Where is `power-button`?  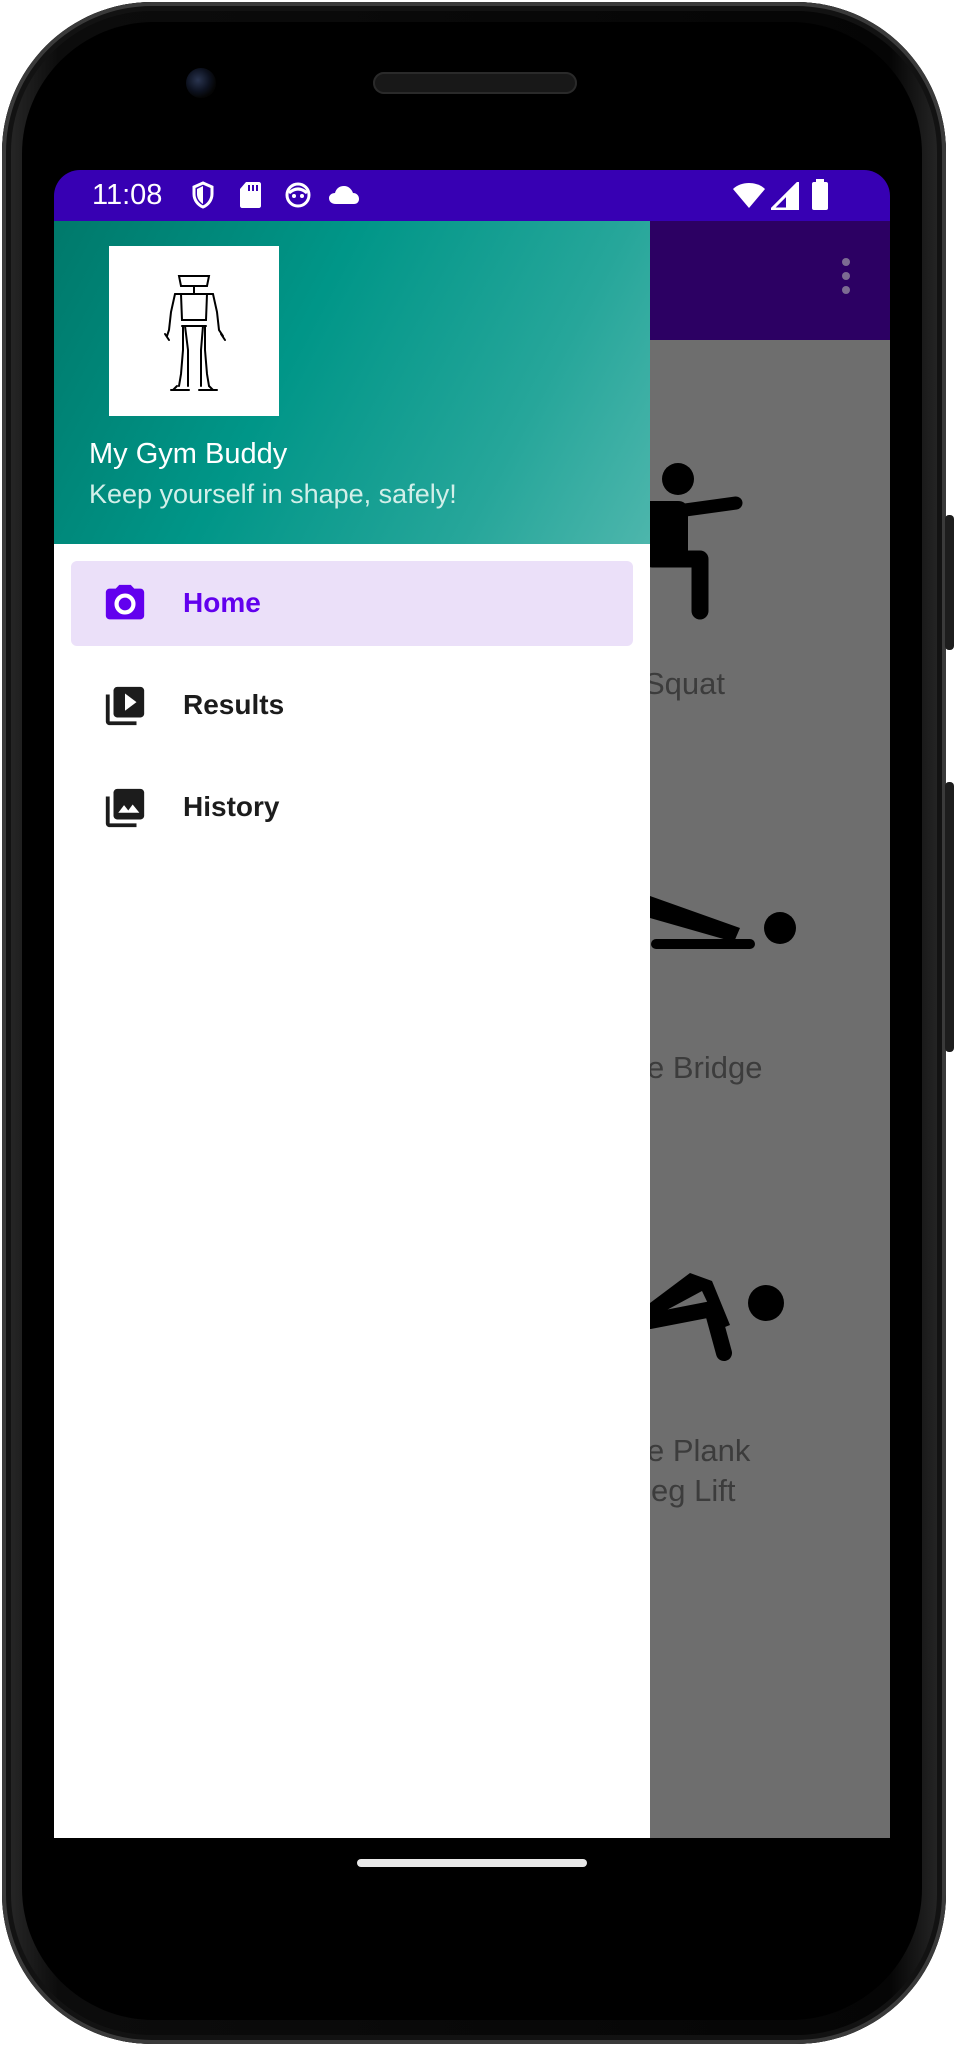
power-button is located at coordinates (949, 582).